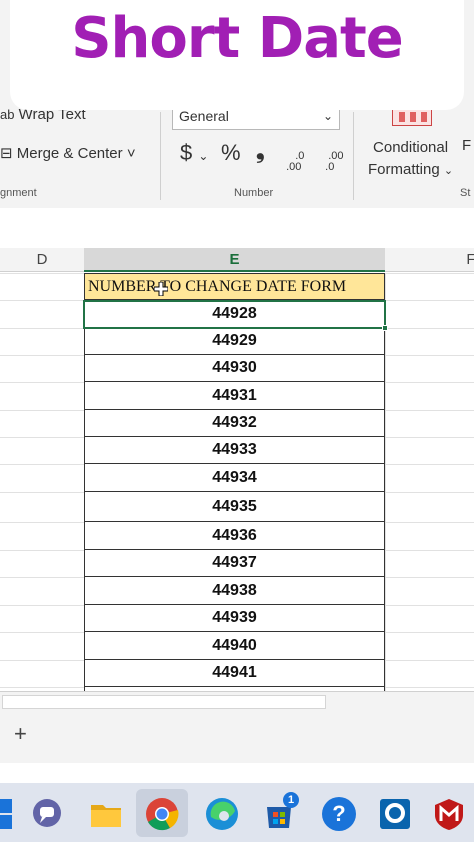 Image resolution: width=474 pixels, height=842 pixels. Describe the element at coordinates (385, 482) in the screenshot. I see `column-gridline` at that location.